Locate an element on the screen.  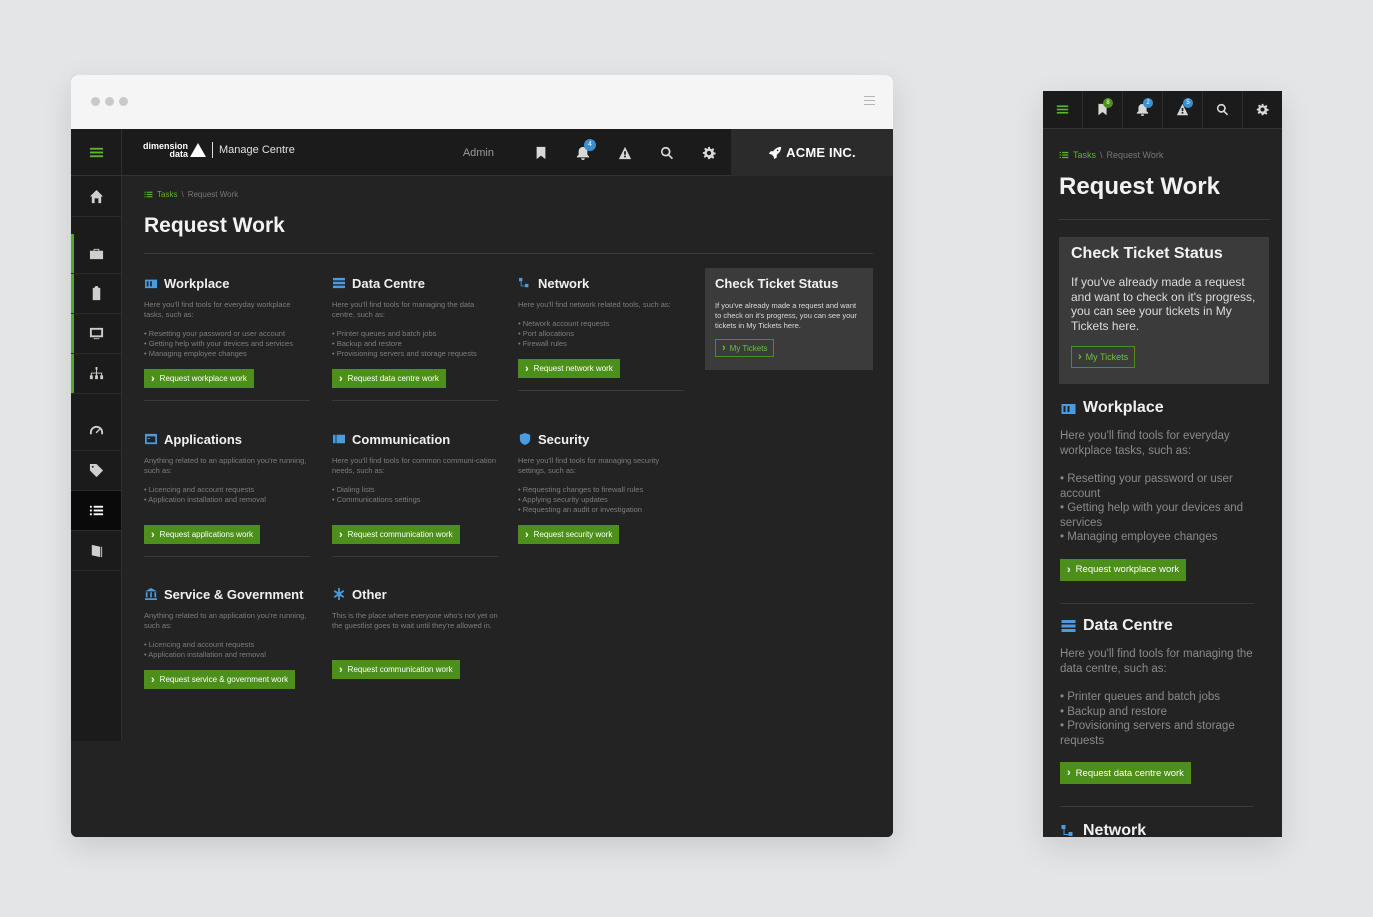
sitemap-icon is located at coordinates (96, 374).